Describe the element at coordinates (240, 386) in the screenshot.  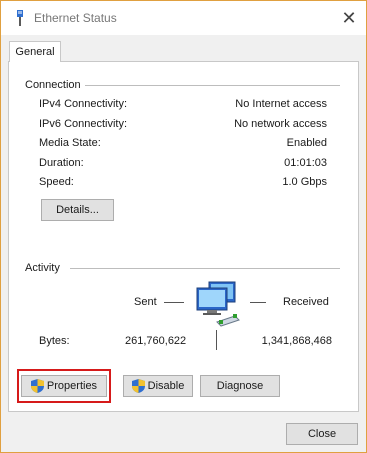
I see `diagnose-button: Diagnose` at that location.